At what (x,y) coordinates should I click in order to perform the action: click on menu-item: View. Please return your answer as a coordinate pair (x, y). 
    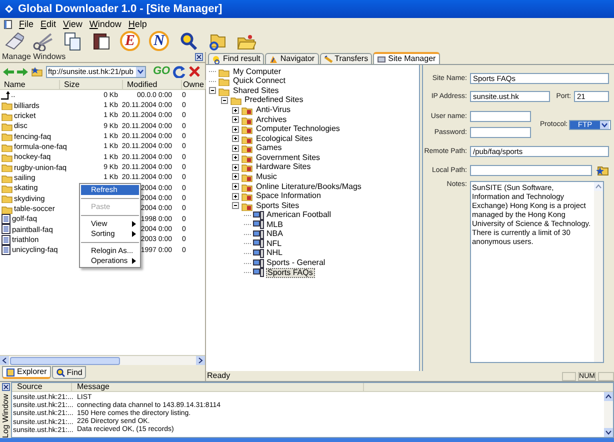
    Looking at the image, I should click on (72, 24).